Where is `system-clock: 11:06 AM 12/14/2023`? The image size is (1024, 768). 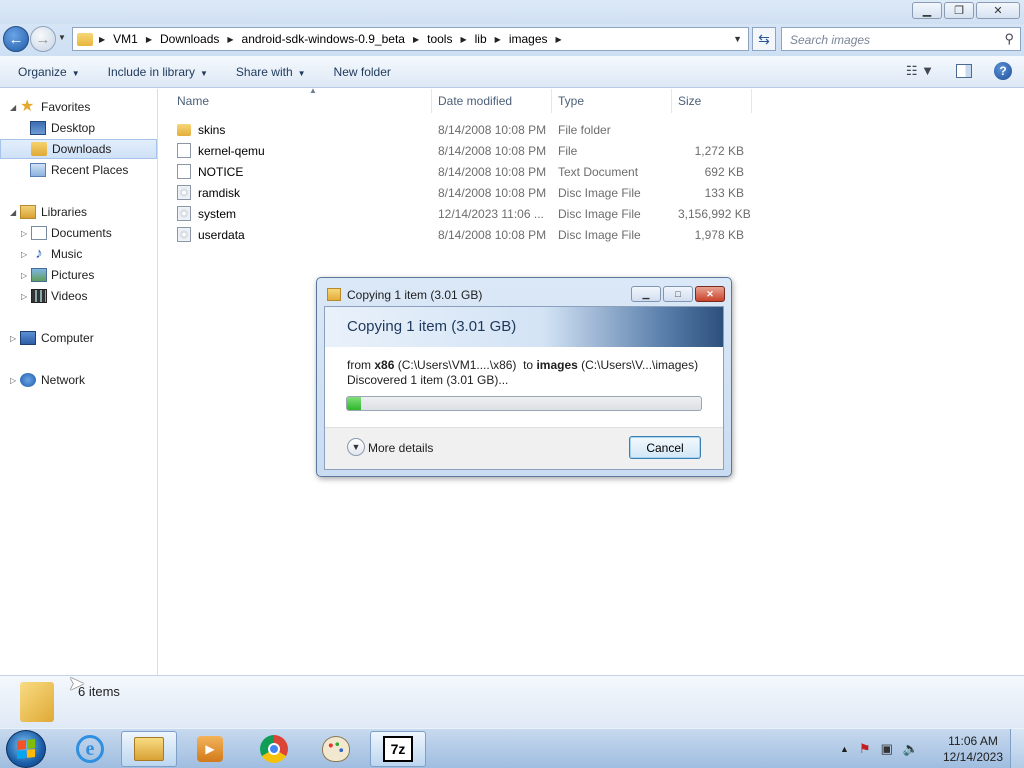 system-clock: 11:06 AM 12/14/2023 is located at coordinates (973, 749).